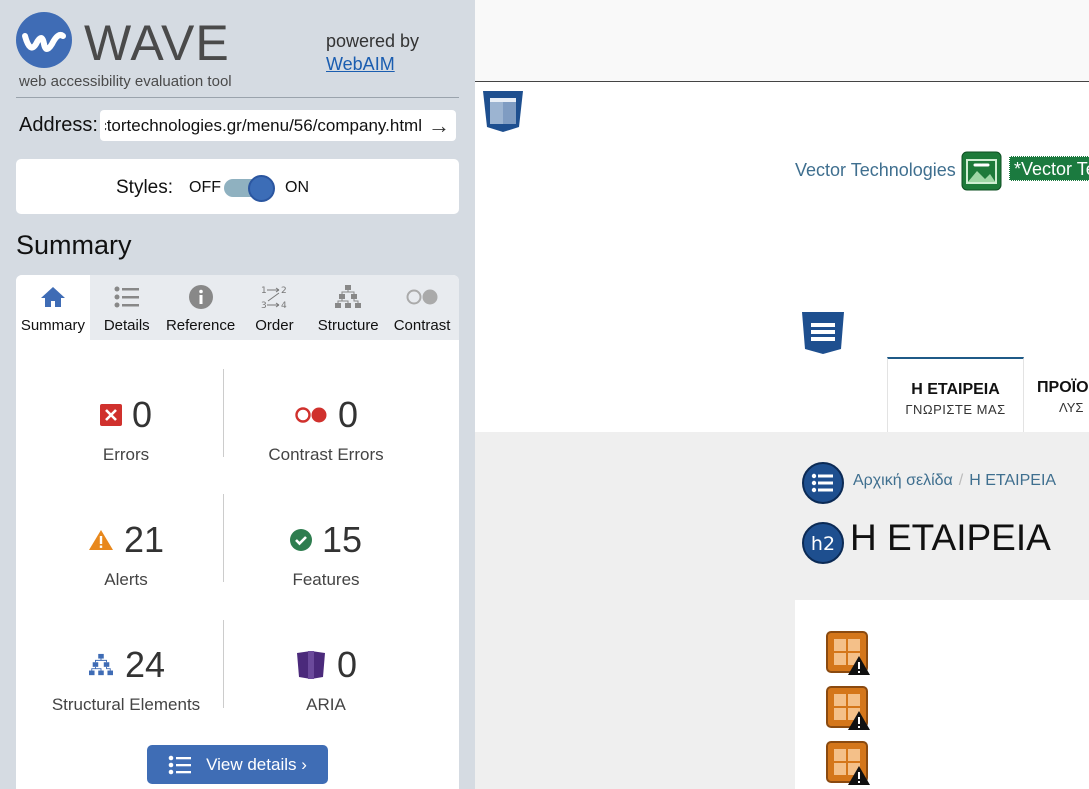 The image size is (1089, 789). I want to click on error-icon, so click(110, 415).